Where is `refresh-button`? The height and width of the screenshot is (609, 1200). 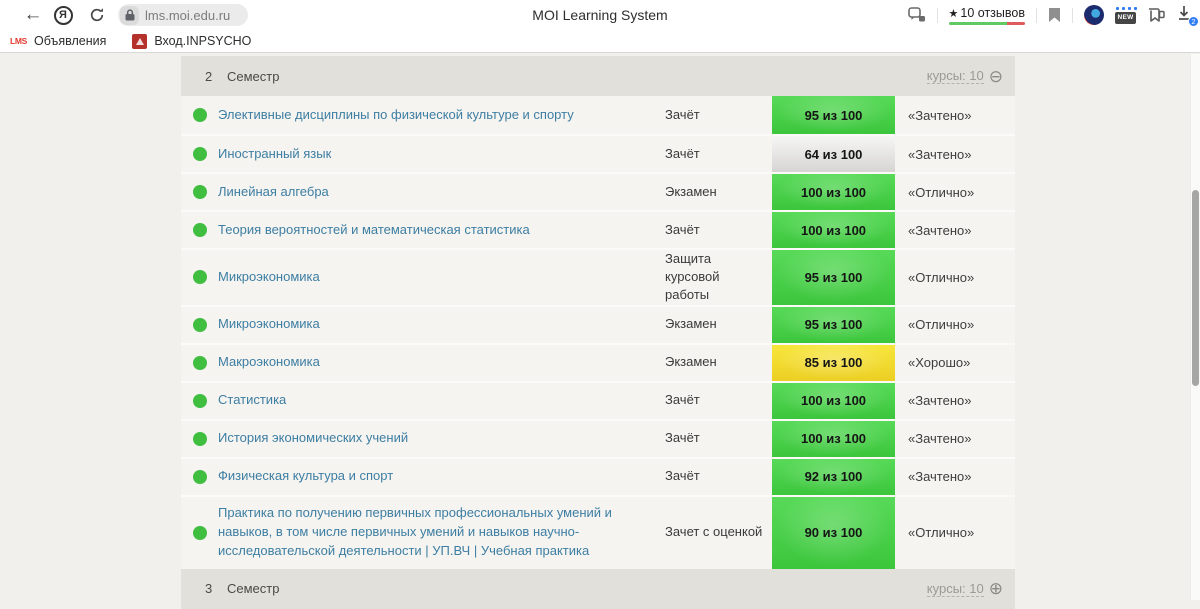 refresh-button is located at coordinates (97, 15).